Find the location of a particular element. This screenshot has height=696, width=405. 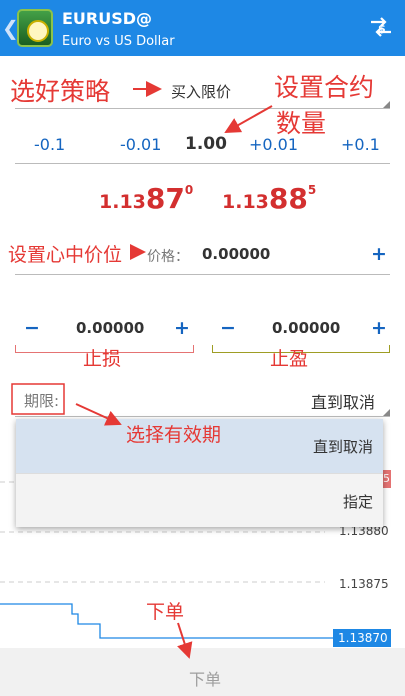

stop-loss-tick-left is located at coordinates (15, 348).